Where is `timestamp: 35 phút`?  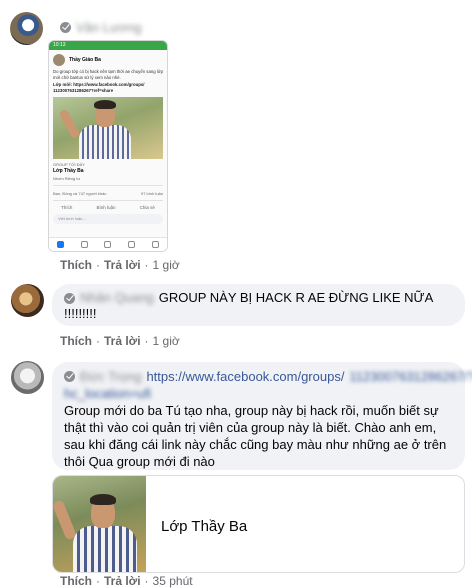
timestamp: 35 phút is located at coordinates (173, 581).